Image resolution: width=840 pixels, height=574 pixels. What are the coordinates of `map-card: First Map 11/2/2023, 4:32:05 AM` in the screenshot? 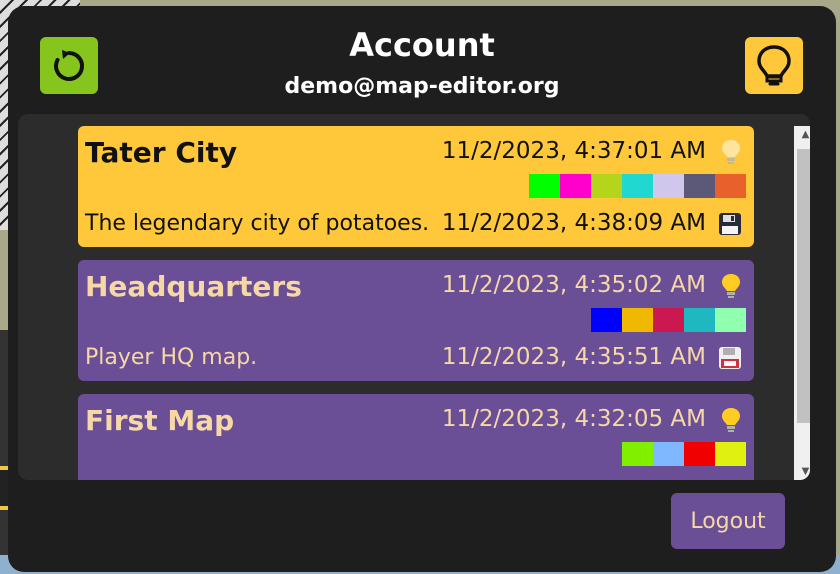 It's located at (416, 437).